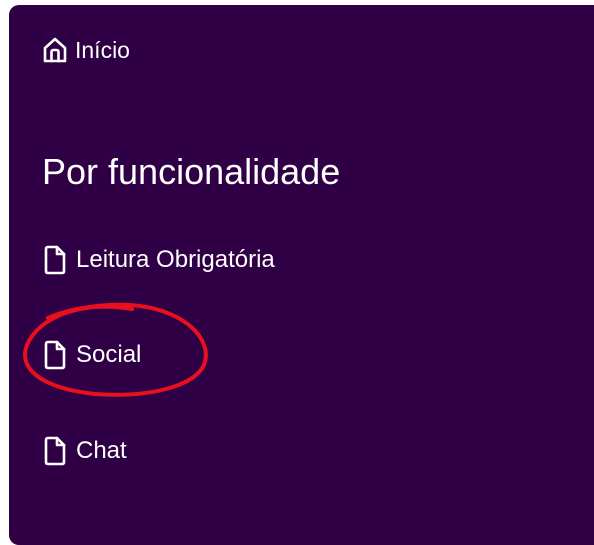 The height and width of the screenshot is (545, 594). Describe the element at coordinates (101, 450) in the screenshot. I see `sidebar-item-label: Chat` at that location.